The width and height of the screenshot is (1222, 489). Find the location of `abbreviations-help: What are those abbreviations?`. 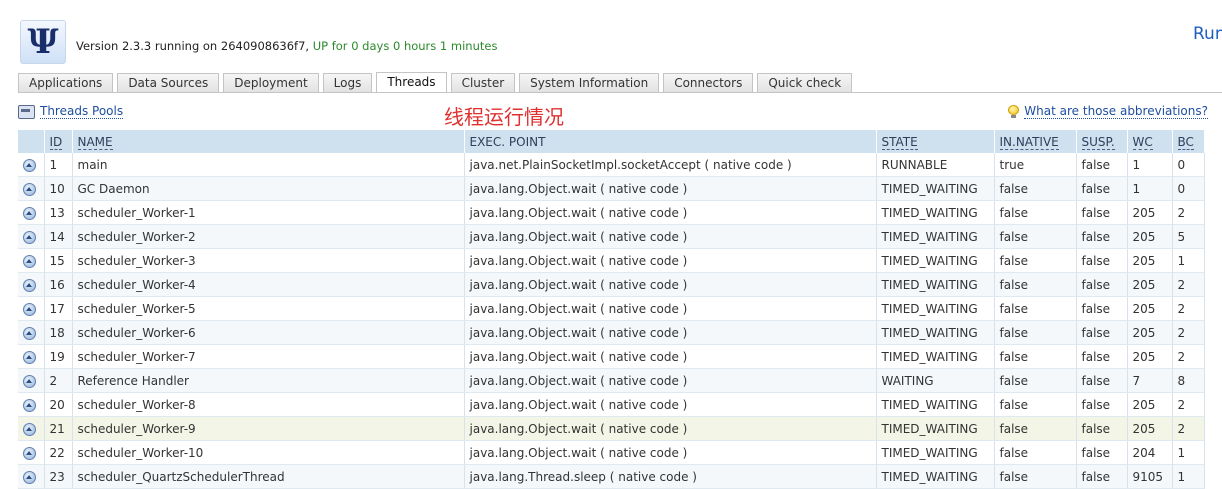

abbreviations-help: What are those abbreviations? is located at coordinates (1108, 111).